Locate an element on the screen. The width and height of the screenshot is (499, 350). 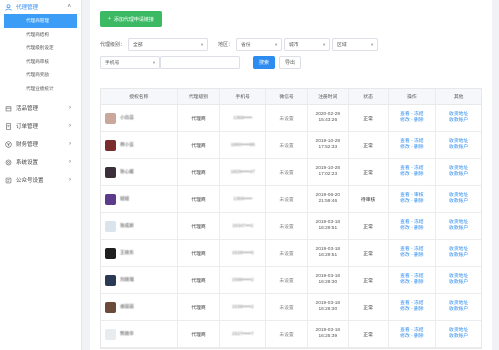
sidebar-group-agent: 代理管理 ˄ is located at coordinates (40, 7).